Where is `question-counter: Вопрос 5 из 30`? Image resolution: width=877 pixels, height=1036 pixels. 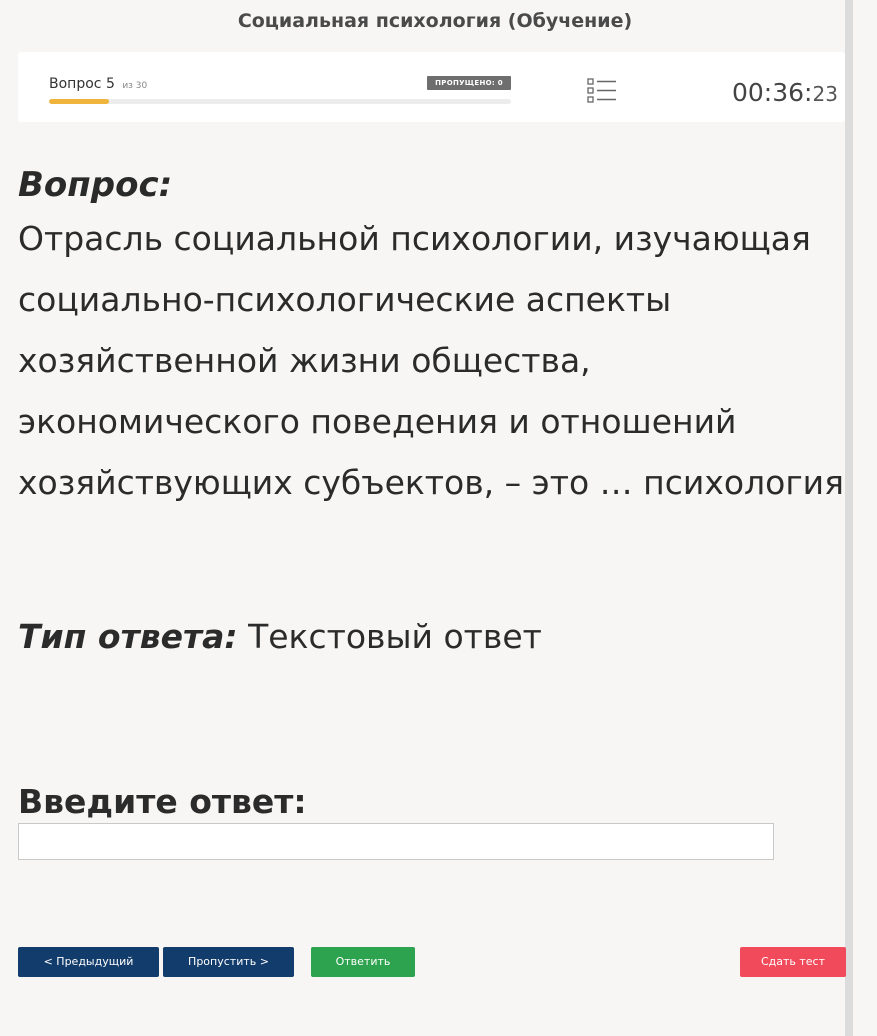
question-counter: Вопрос 5 из 30 is located at coordinates (98, 84).